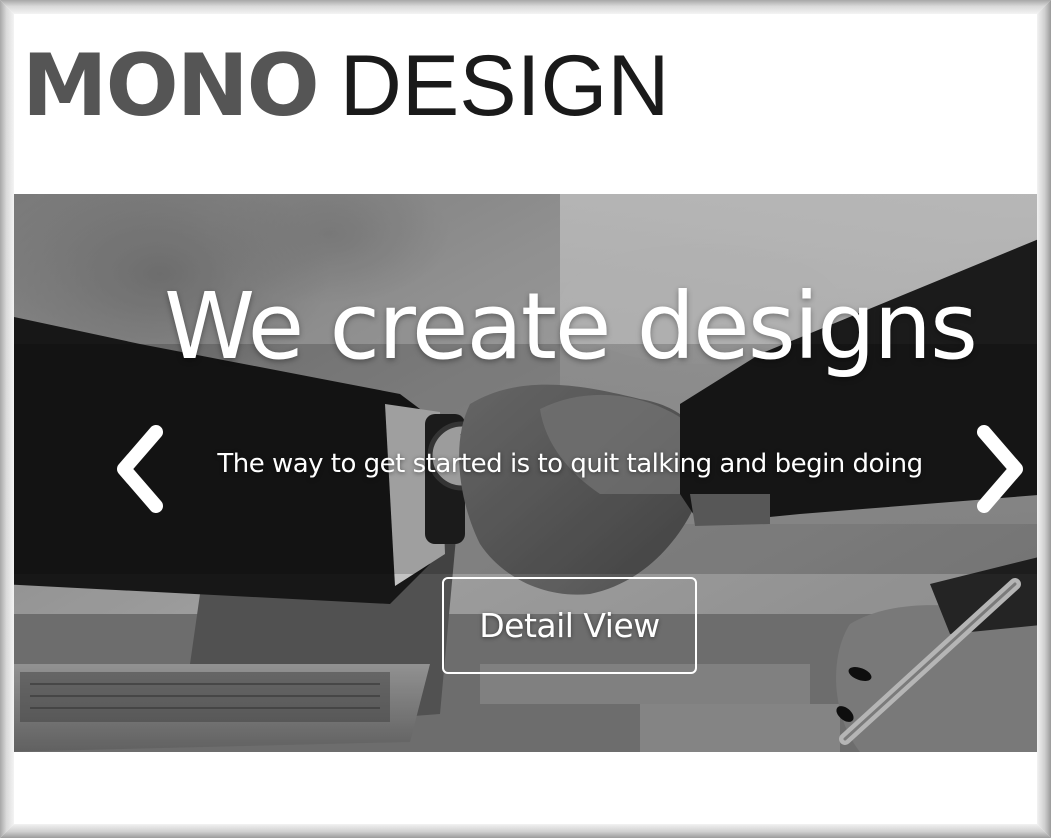  Describe the element at coordinates (525, 831) in the screenshot. I see `frame-edge-bottom` at that location.